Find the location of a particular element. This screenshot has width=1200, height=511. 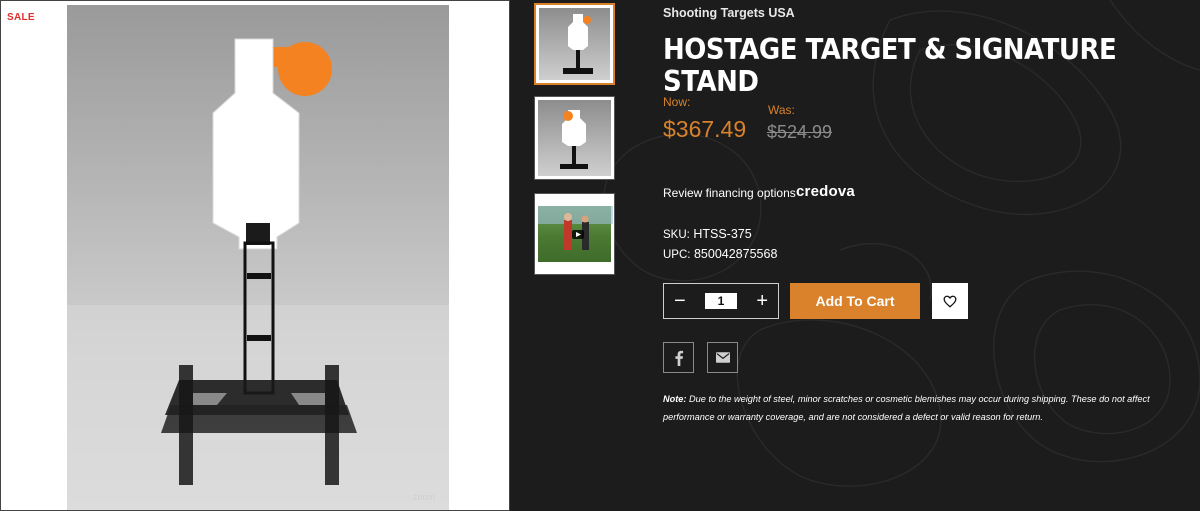

play-icon is located at coordinates (578, 234).